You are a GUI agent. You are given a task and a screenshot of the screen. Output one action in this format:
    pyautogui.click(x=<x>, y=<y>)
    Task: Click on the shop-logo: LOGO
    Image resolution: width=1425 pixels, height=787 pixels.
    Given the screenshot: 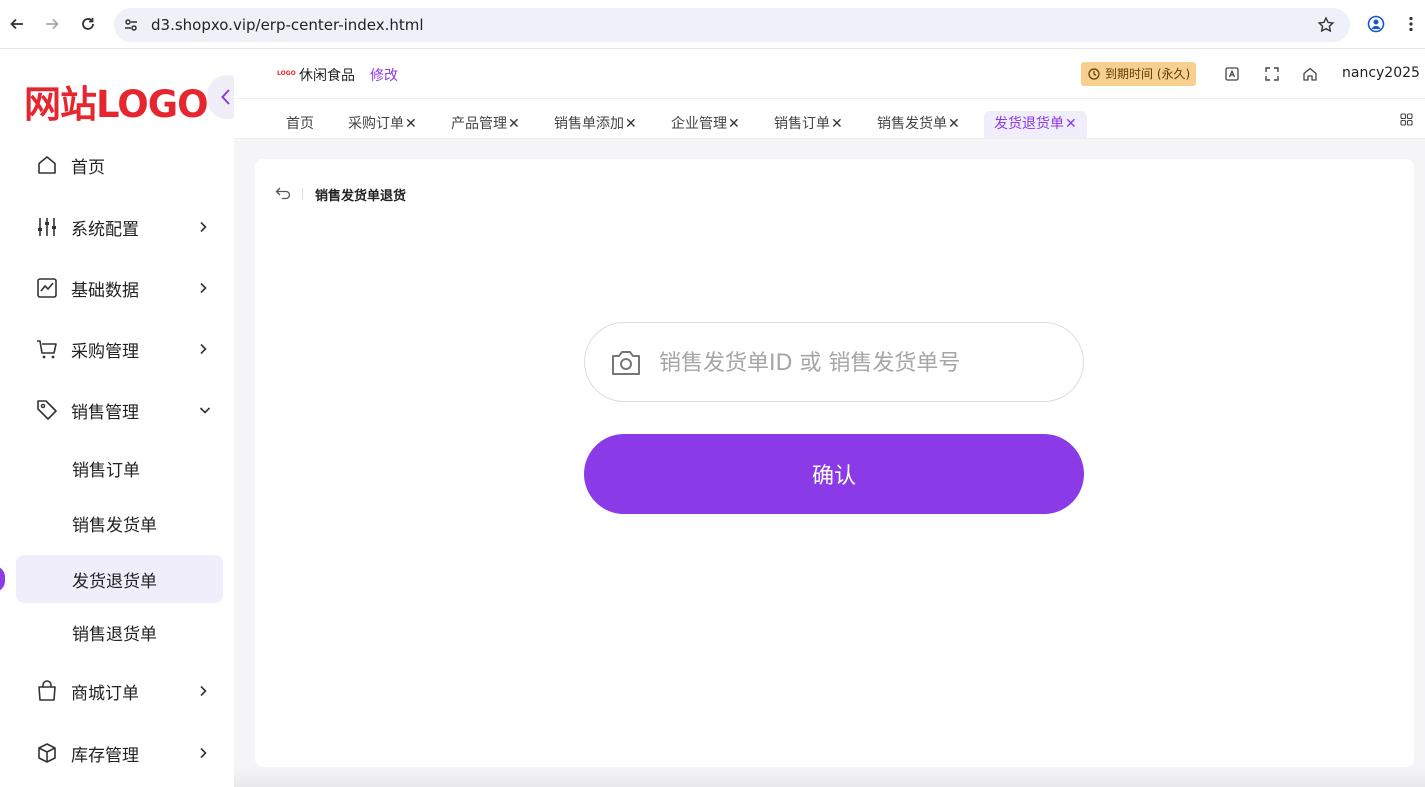 What is the action you would take?
    pyautogui.click(x=286, y=73)
    